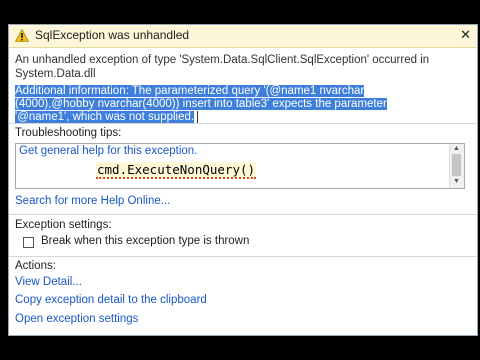  What do you see at coordinates (35, 266) in the screenshot?
I see `actions-heading: Actions:` at bounding box center [35, 266].